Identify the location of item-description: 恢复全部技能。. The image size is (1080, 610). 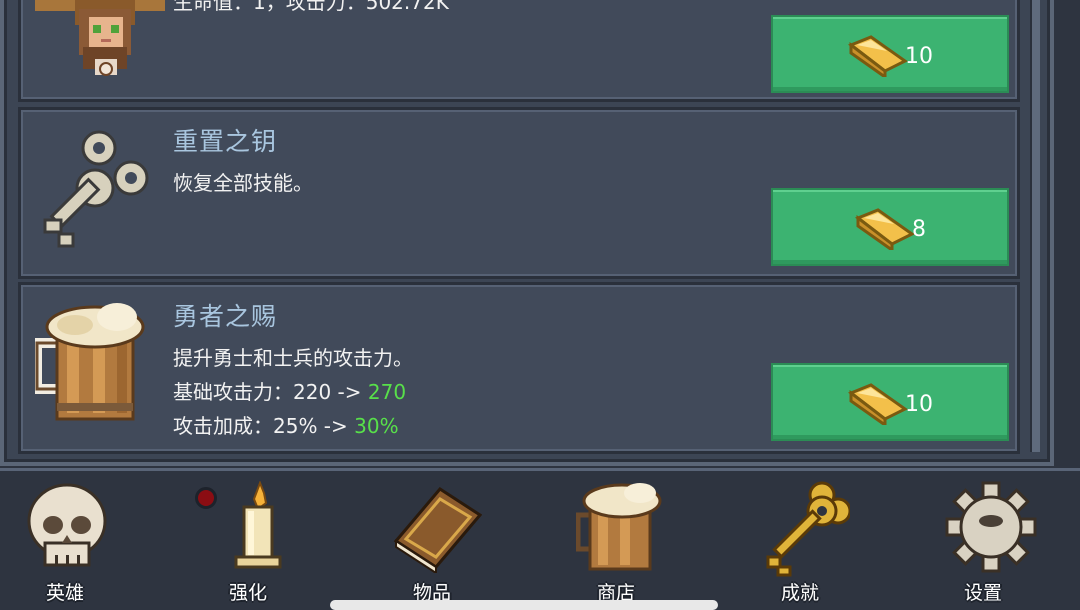
(243, 183).